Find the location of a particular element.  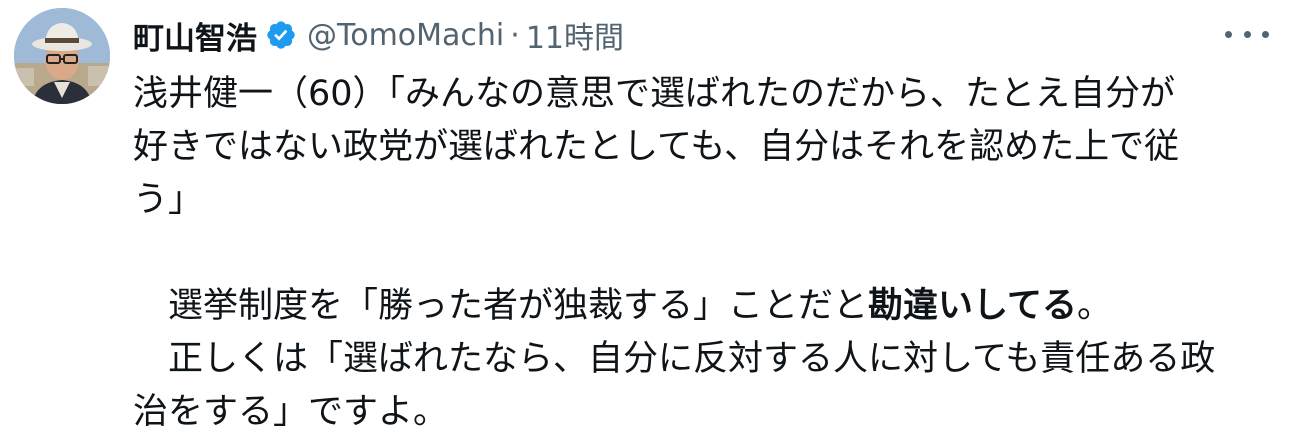

tweet-text-line: 好きではない政党が選ばれたとしても、自分はそれを認めた上で従 is located at coordinates (656, 147).